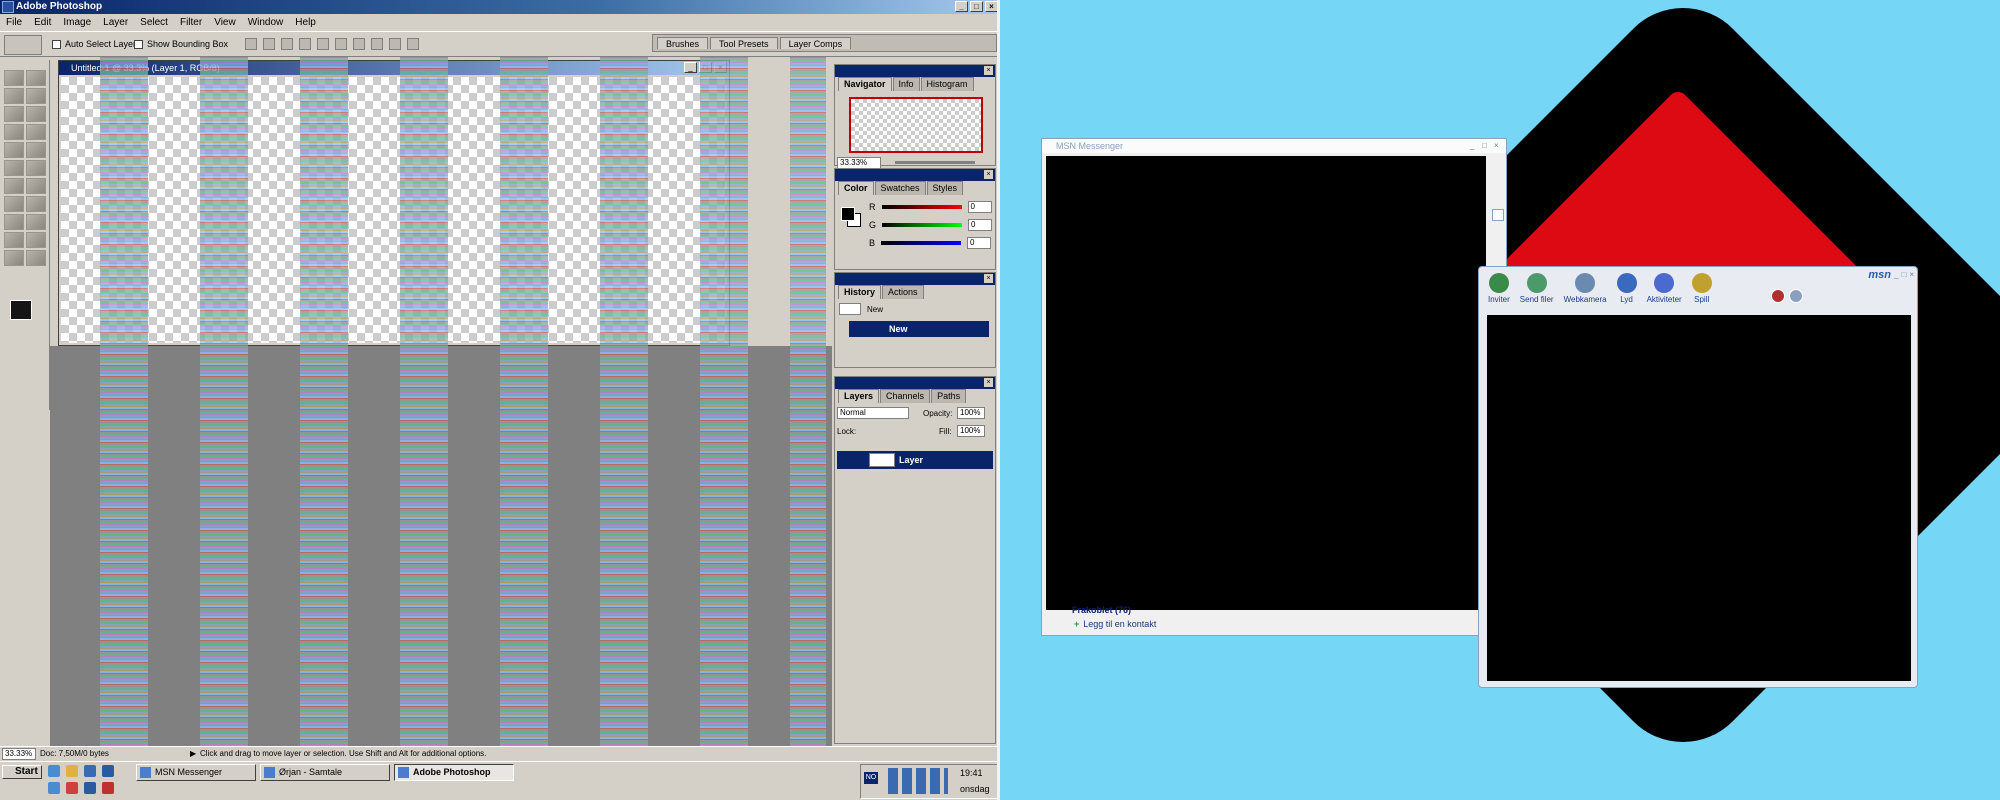 Image resolution: width=2000 pixels, height=800 pixels. Describe the element at coordinates (971, 431) in the screenshot. I see `fill-input: 100%` at that location.